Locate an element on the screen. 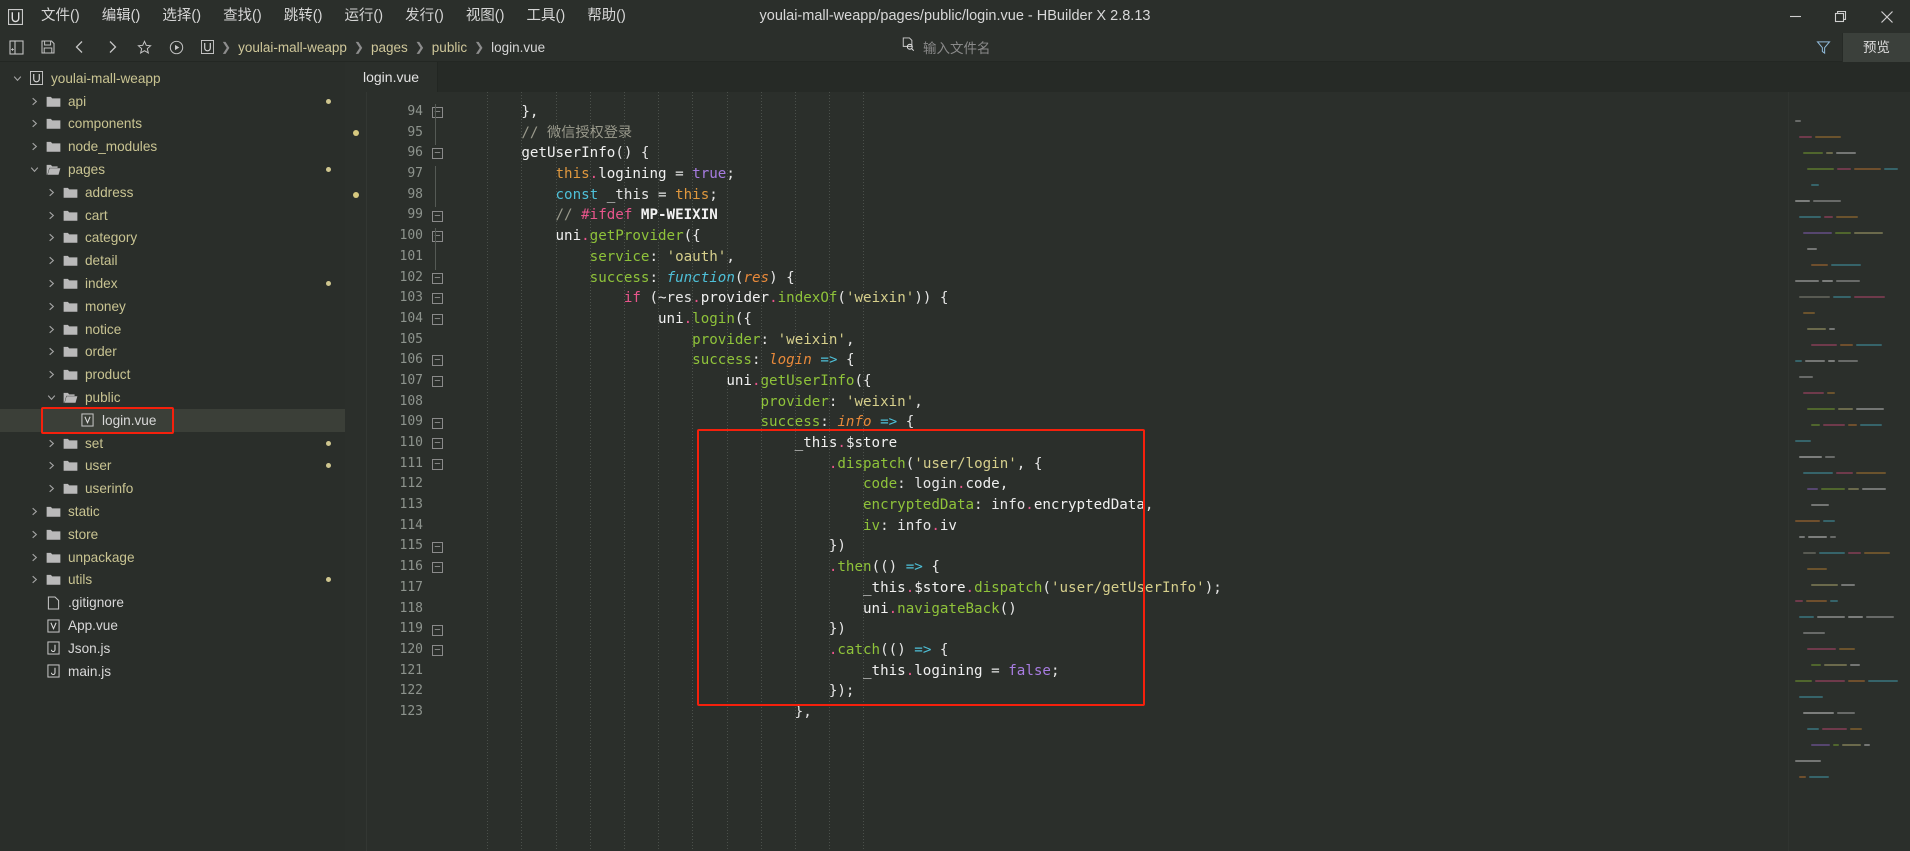  menu-item-publish: 发行() is located at coordinates (424, 16).